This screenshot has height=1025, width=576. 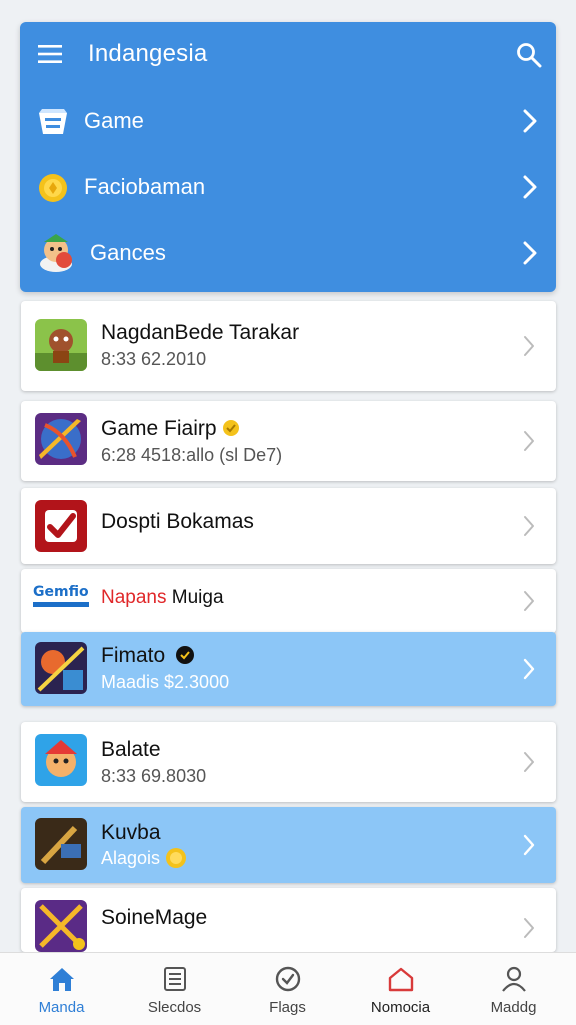 I want to click on item-subtitle: 8:33 69.8030, so click(x=154, y=776).